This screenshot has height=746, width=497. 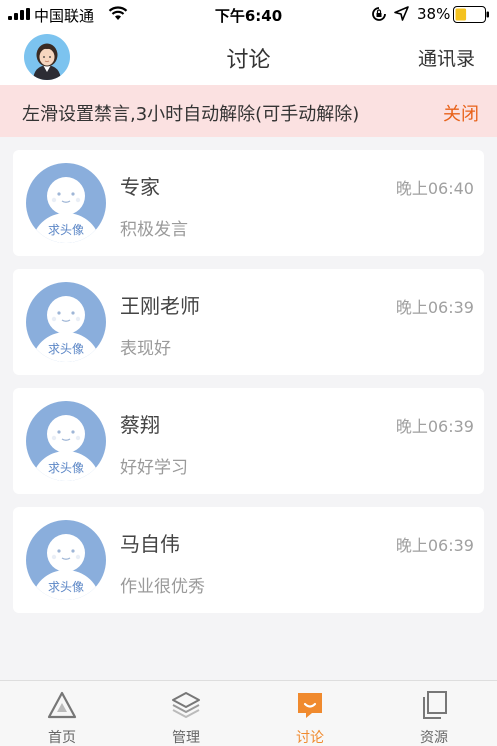 I want to click on location-arrow-icon, so click(x=401, y=13).